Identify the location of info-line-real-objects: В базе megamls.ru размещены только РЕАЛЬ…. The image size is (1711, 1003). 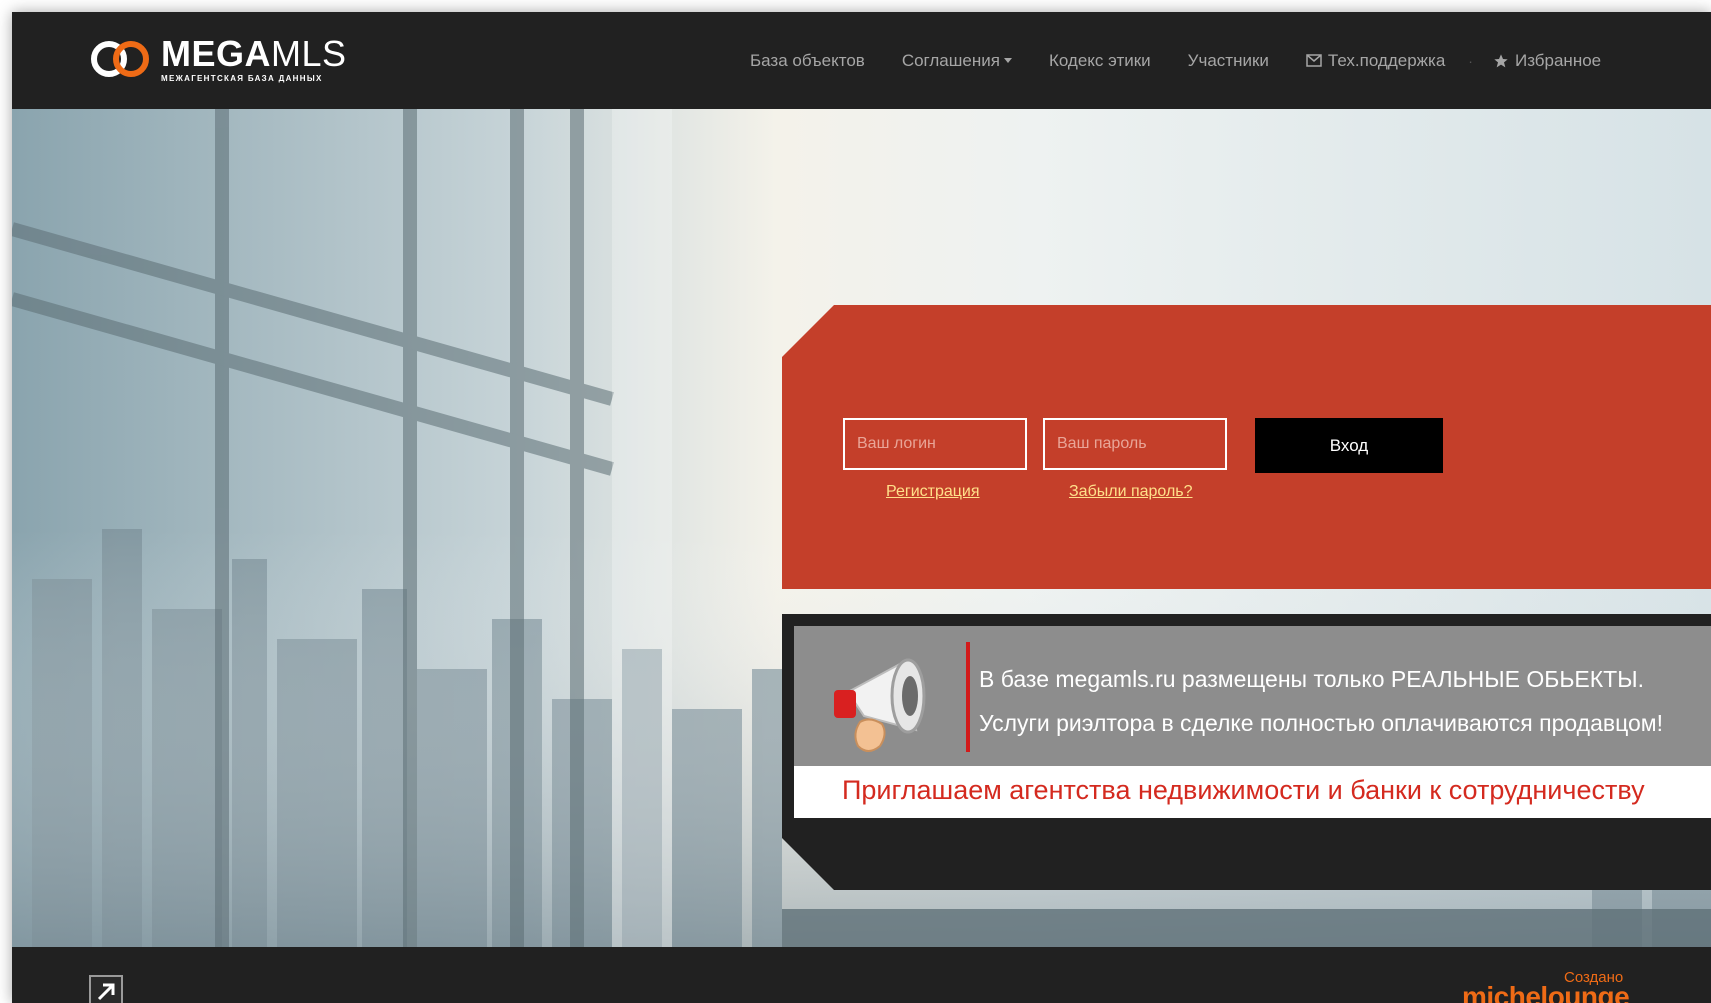
(1311, 679).